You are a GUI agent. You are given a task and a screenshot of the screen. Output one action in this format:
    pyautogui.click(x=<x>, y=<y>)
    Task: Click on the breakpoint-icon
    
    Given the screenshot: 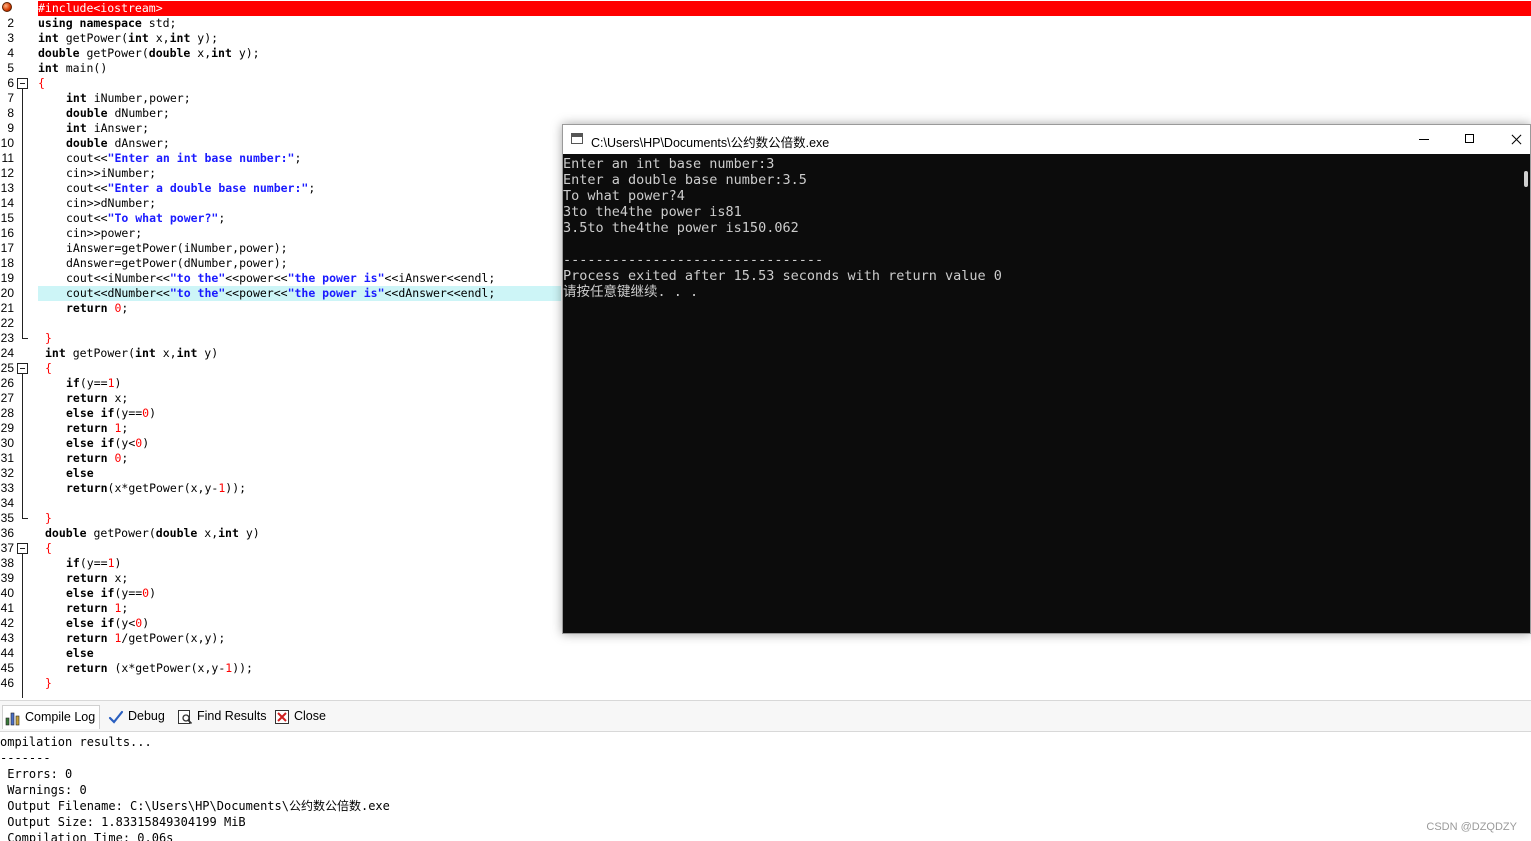 What is the action you would take?
    pyautogui.click(x=7, y=7)
    